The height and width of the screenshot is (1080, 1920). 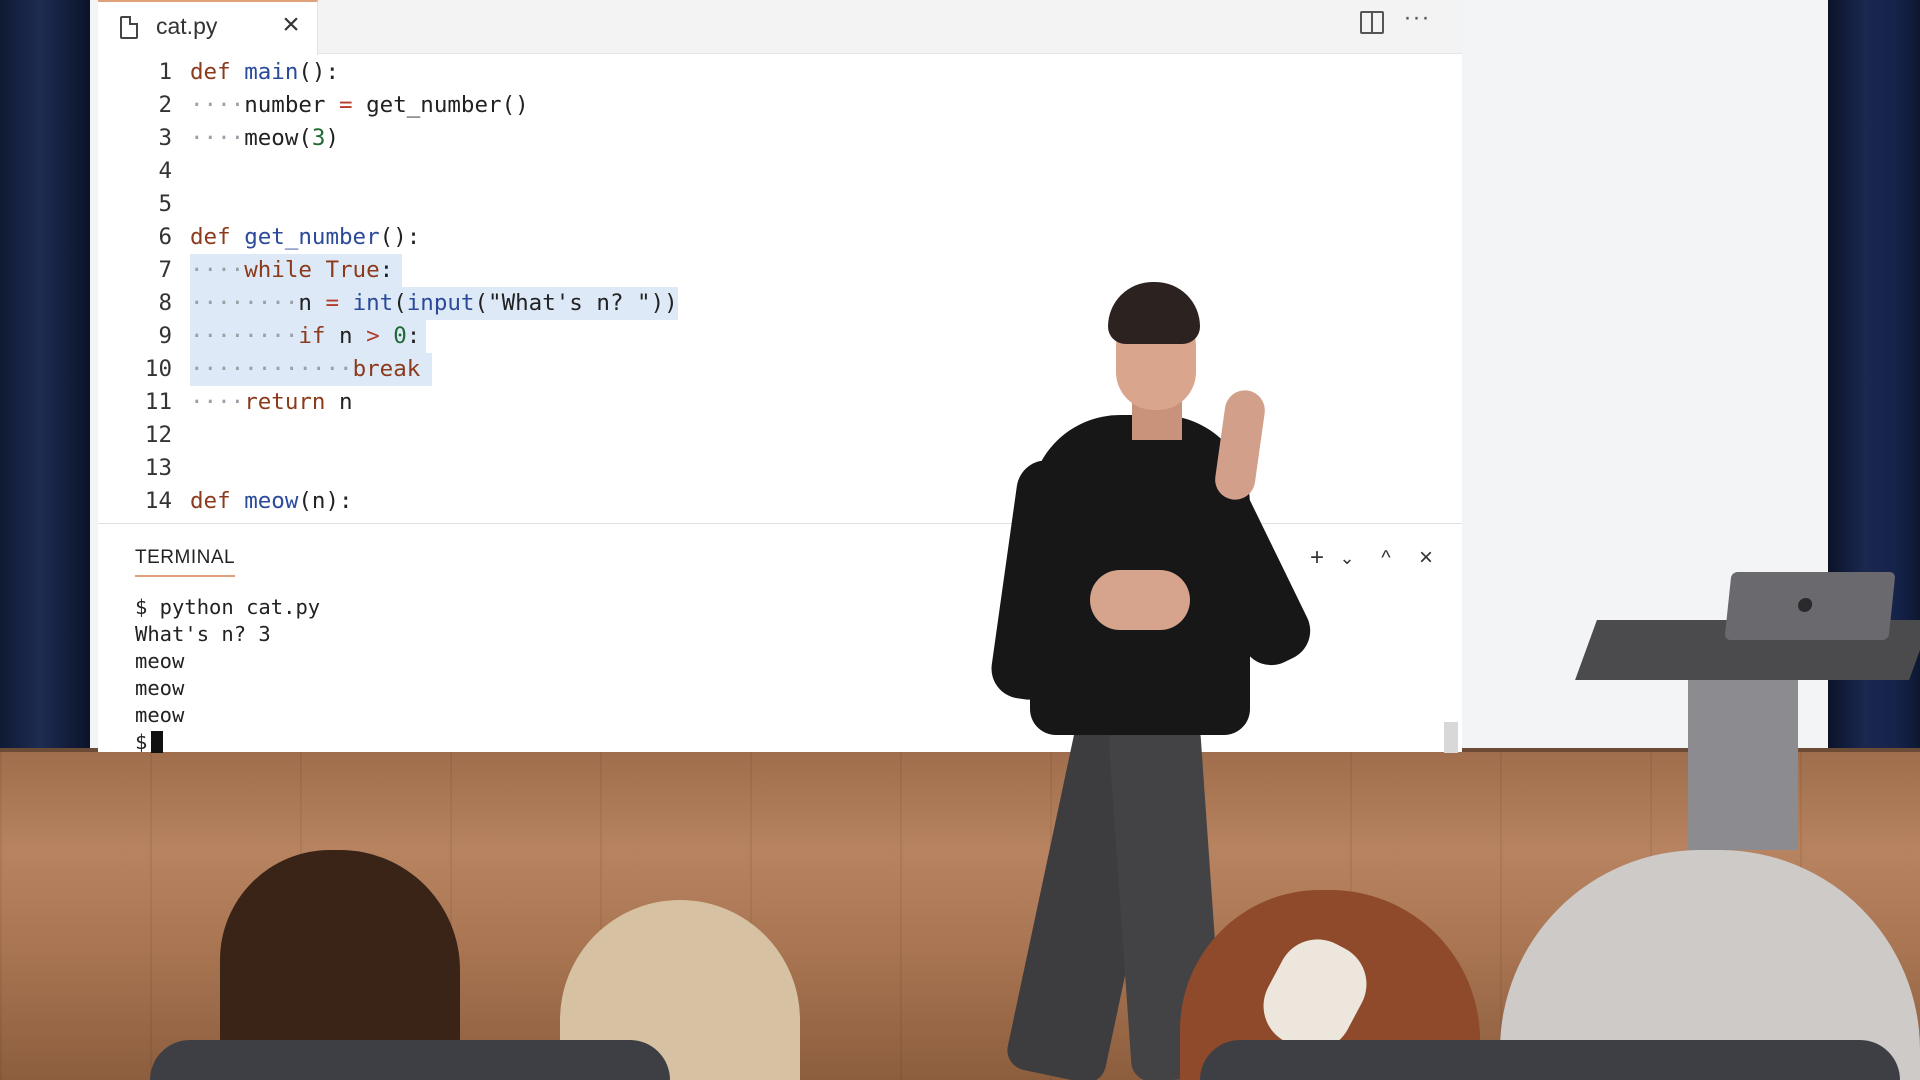 I want to click on line-number: 2, so click(x=165, y=105).